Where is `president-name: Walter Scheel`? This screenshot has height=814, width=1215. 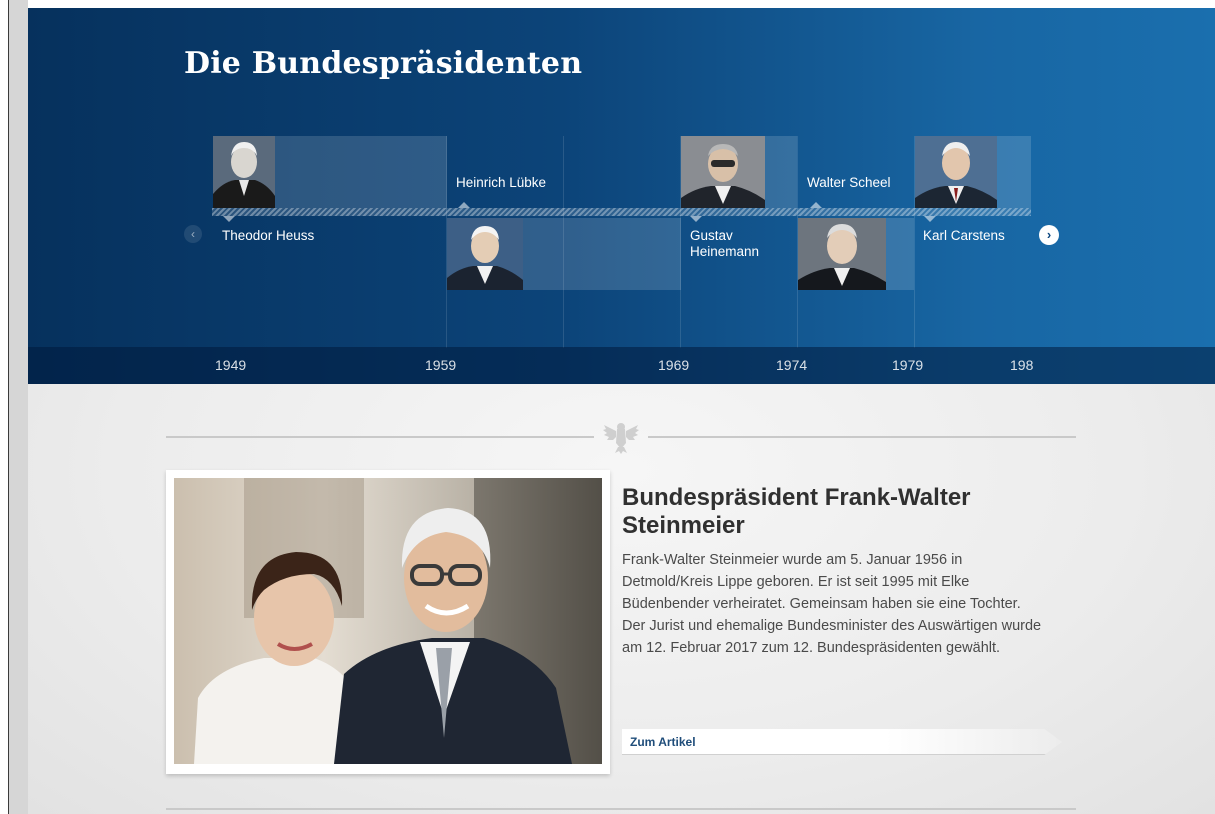 president-name: Walter Scheel is located at coordinates (849, 183).